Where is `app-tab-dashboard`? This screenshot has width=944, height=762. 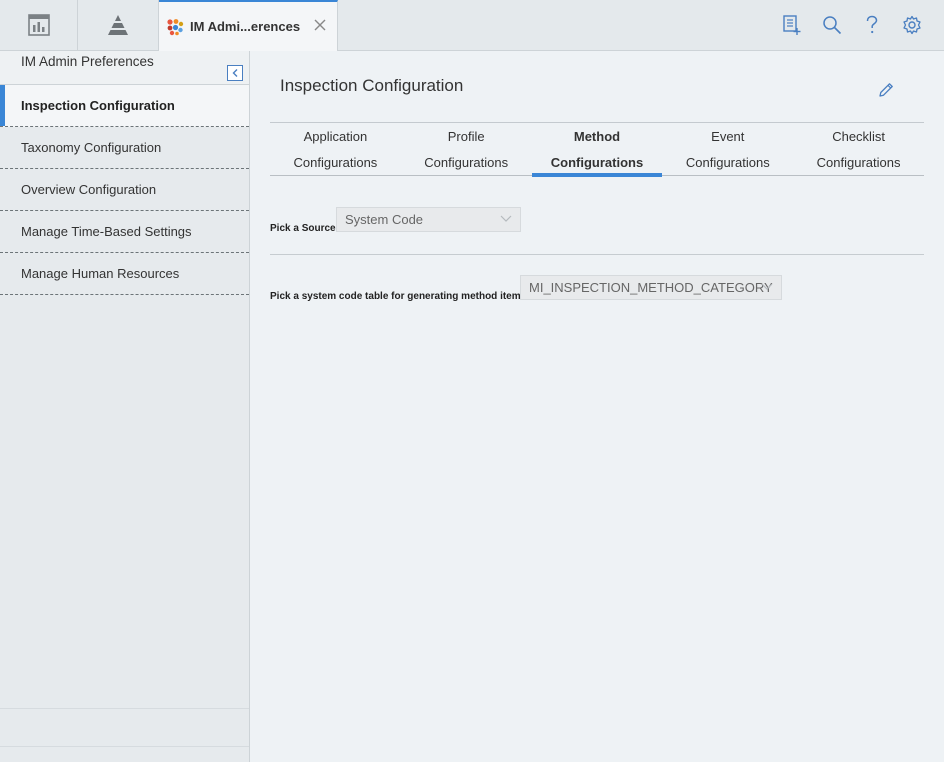 app-tab-dashboard is located at coordinates (39, 25).